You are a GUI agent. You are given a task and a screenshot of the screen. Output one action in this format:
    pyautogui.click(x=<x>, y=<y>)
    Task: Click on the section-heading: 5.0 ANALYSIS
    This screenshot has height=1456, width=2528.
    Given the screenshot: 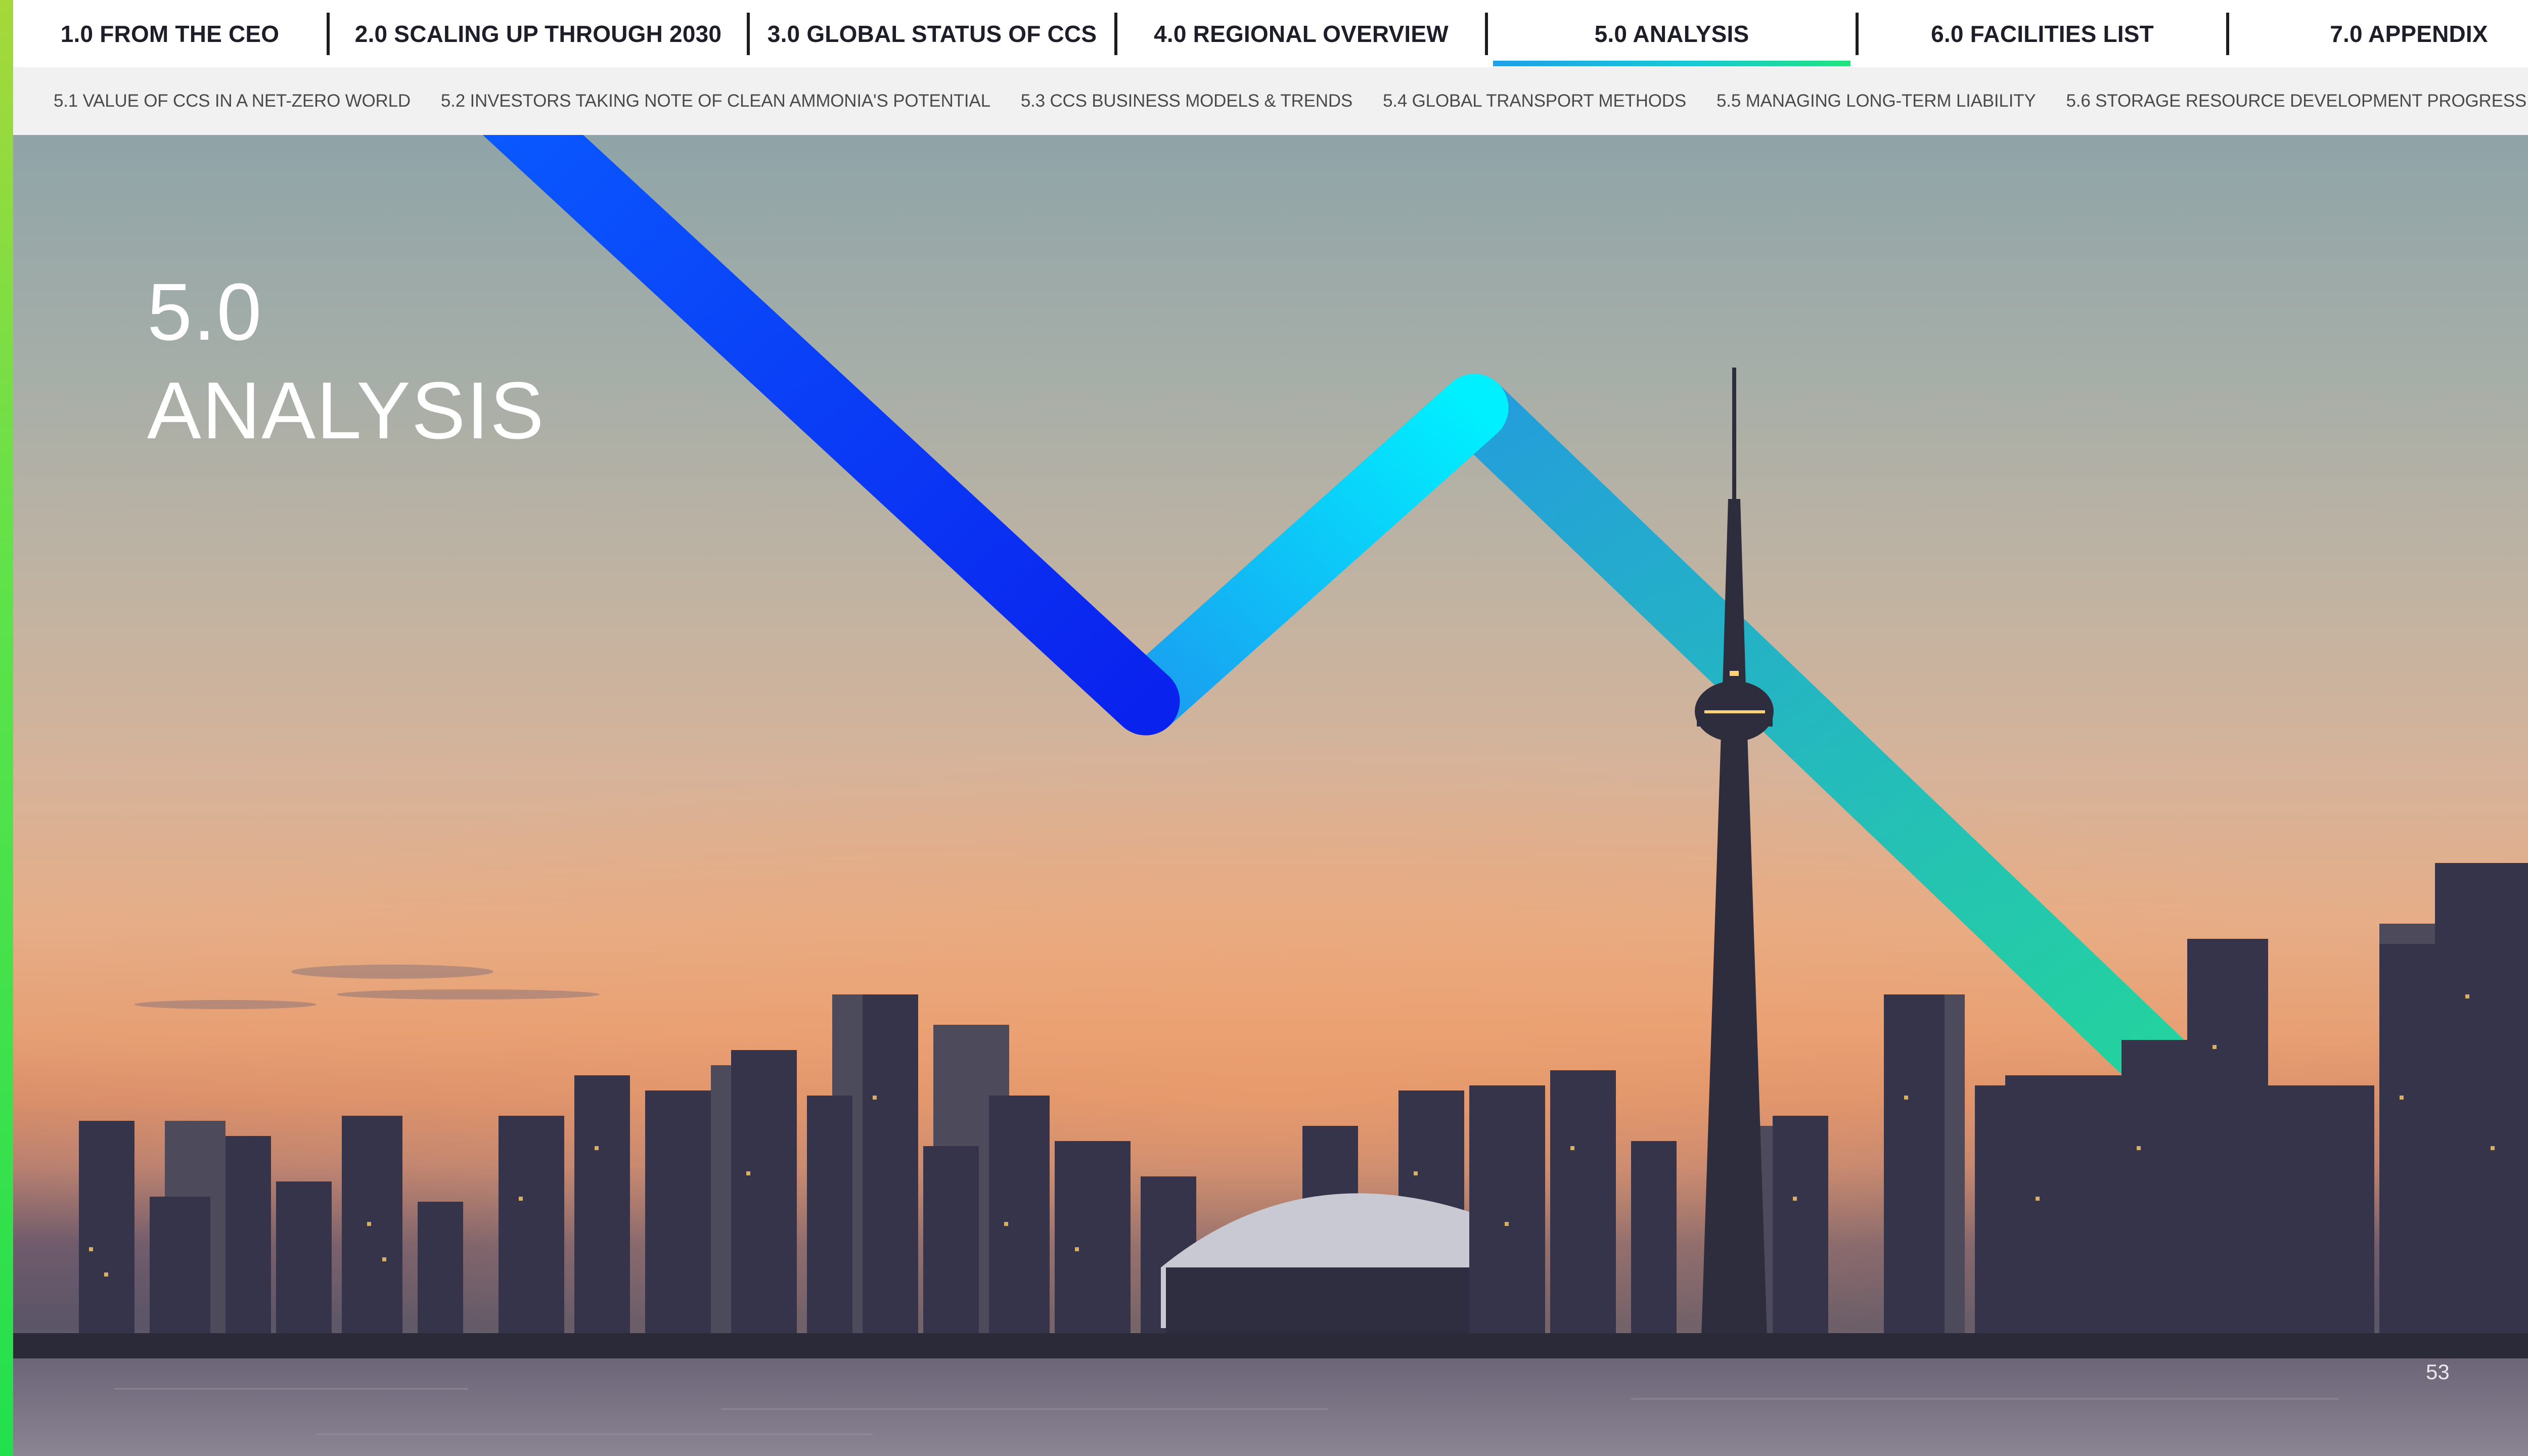 What is the action you would take?
    pyautogui.click(x=346, y=362)
    